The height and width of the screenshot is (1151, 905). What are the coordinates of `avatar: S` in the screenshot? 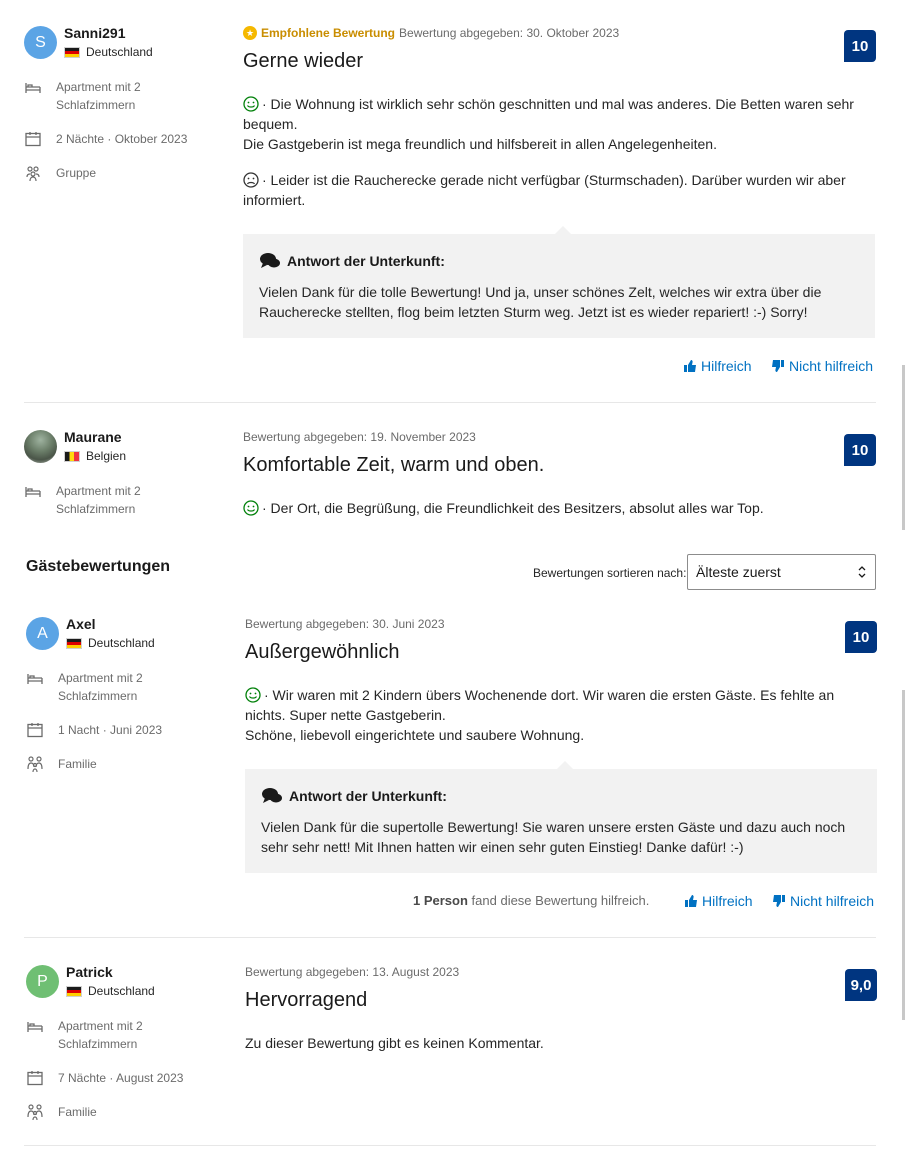 It's located at (40, 42).